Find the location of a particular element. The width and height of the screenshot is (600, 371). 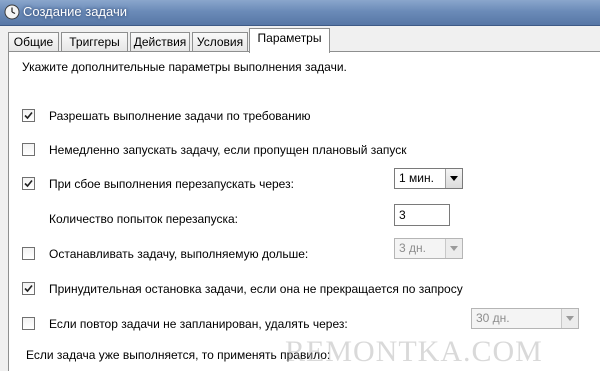

option-restart-on-fail: При сбое выполнения перезапускать через: is located at coordinates (202, 184).